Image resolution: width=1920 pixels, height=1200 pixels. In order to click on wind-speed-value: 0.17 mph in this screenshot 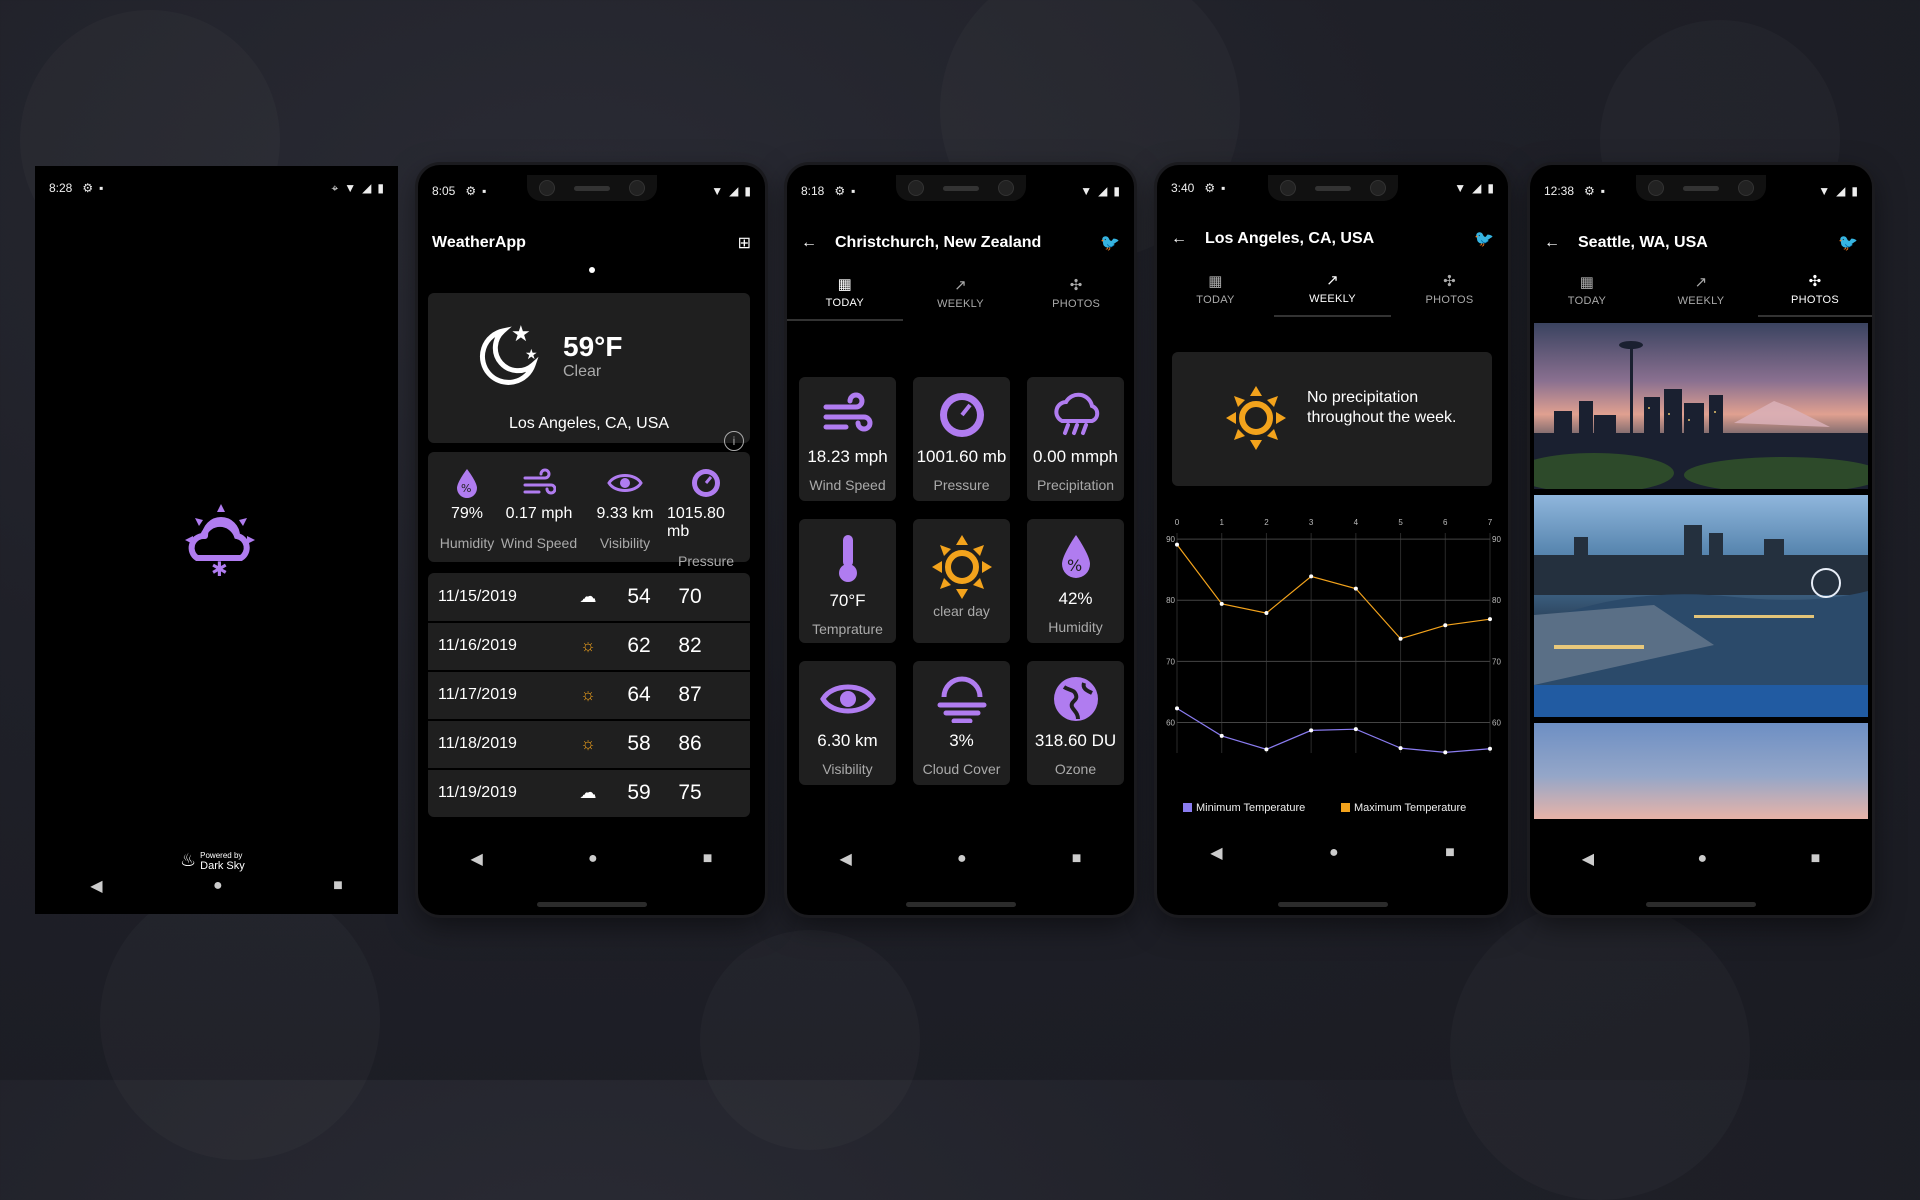, I will do `click(539, 513)`.